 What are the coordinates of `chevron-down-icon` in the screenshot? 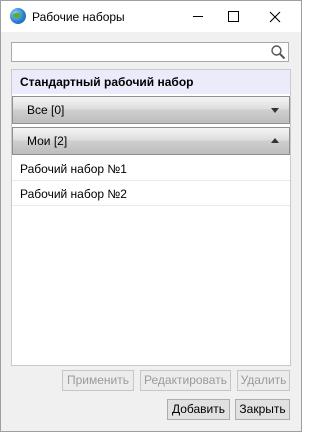 It's located at (275, 110).